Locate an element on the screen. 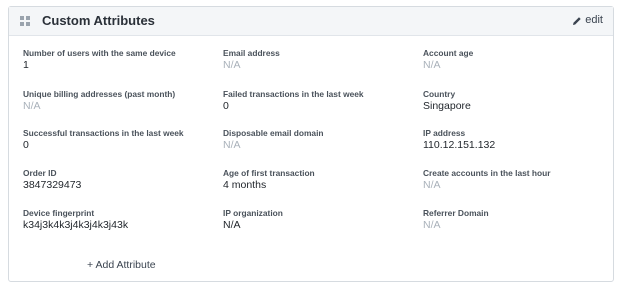  attribute-label: Age of first transaction is located at coordinates (269, 173).